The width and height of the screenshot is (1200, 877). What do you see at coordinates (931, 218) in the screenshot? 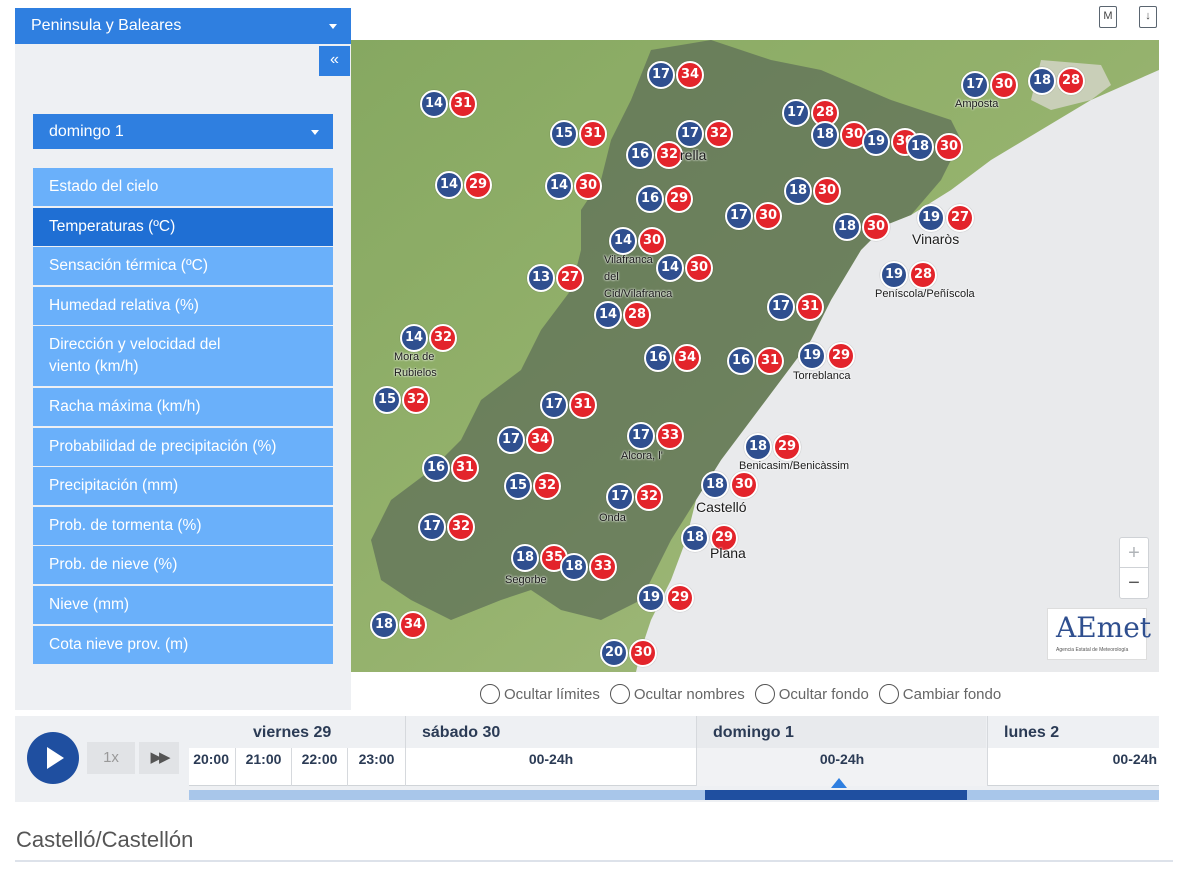
I see `min-temp: 19` at bounding box center [931, 218].